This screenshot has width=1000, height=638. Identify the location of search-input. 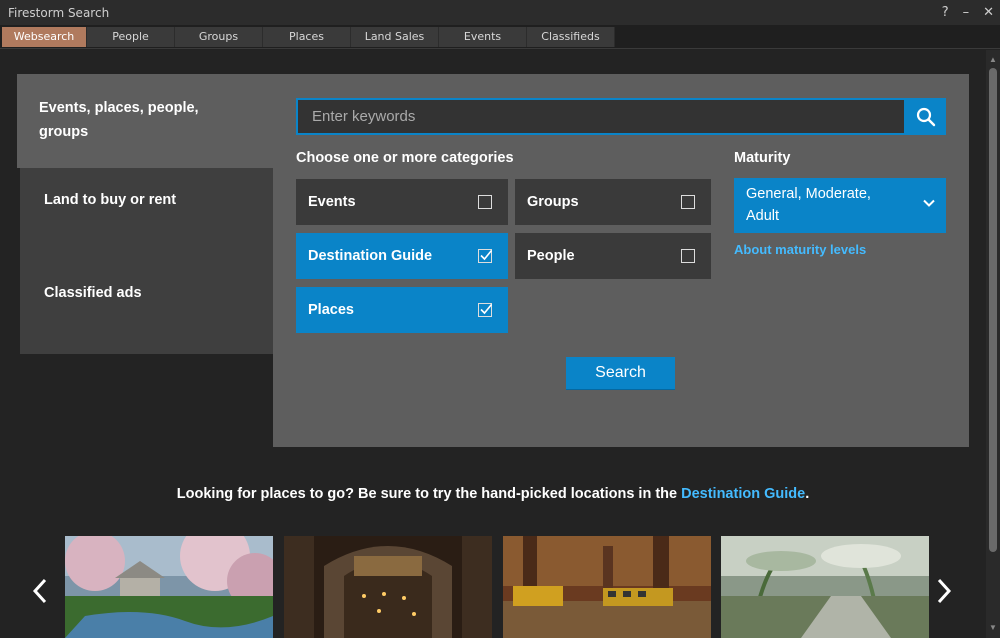
(608, 116).